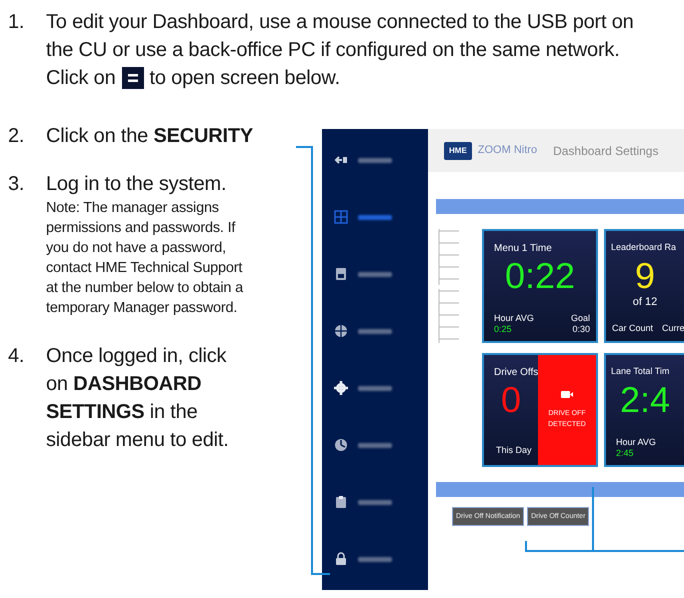  I want to click on stat-label: Curre, so click(673, 328).